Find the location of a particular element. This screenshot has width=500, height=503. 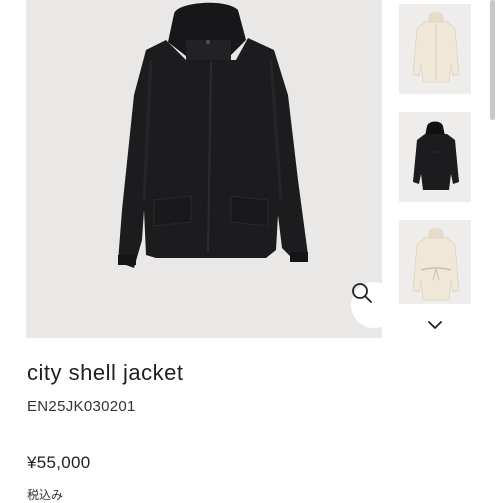

thumbnail-ivory-back-belted is located at coordinates (435, 262).